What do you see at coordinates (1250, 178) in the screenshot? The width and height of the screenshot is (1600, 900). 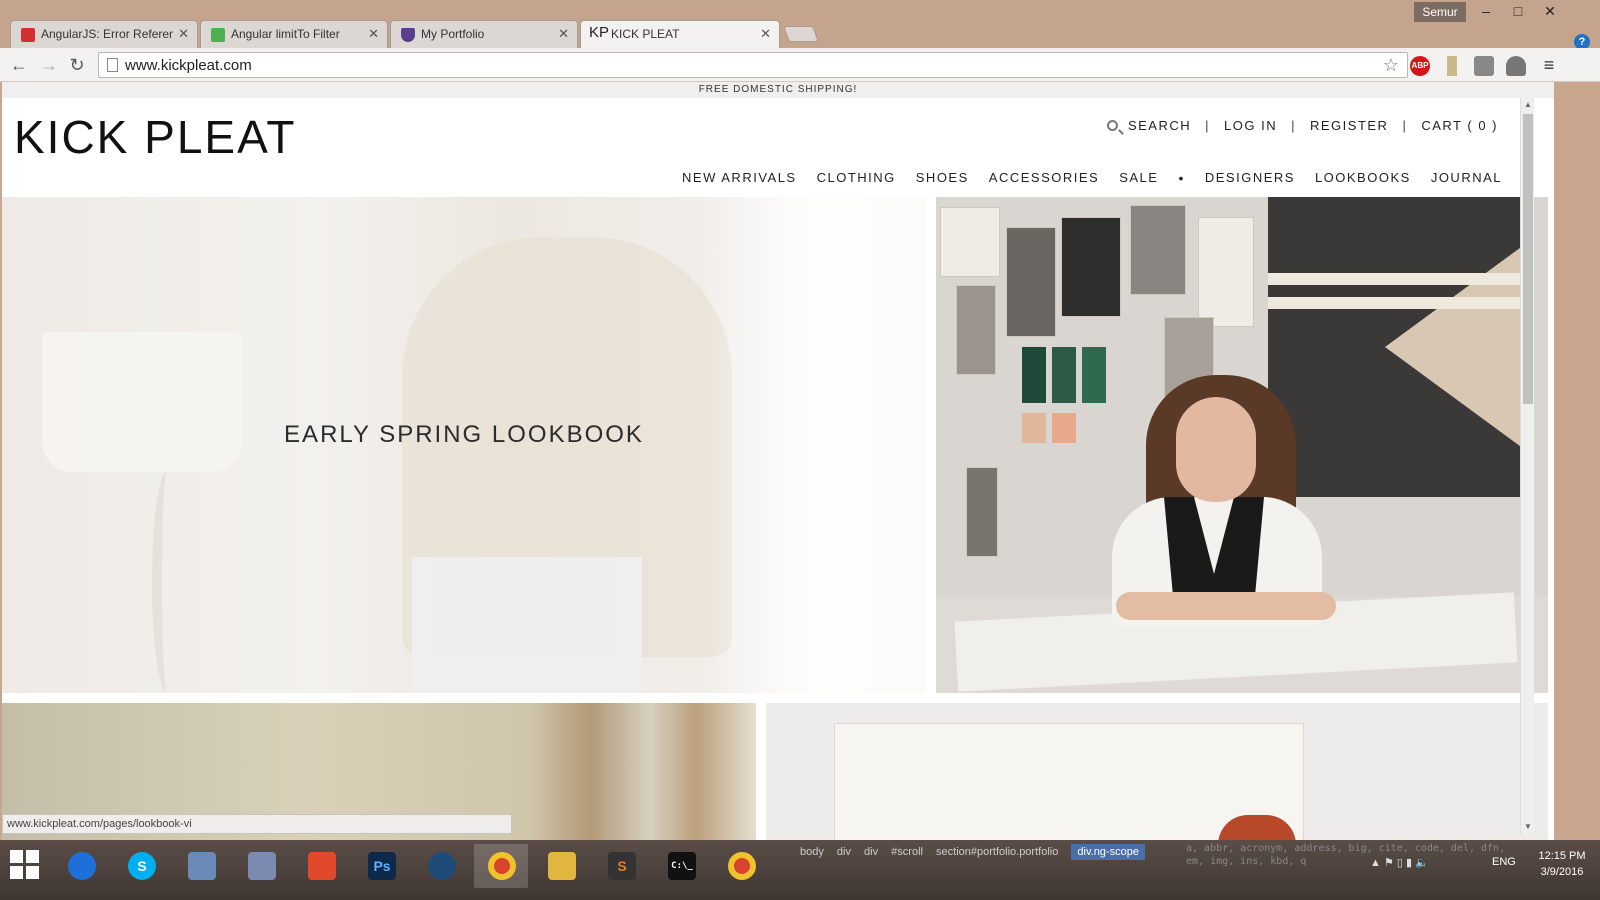 I see `nav-designers: DESIGNERS` at bounding box center [1250, 178].